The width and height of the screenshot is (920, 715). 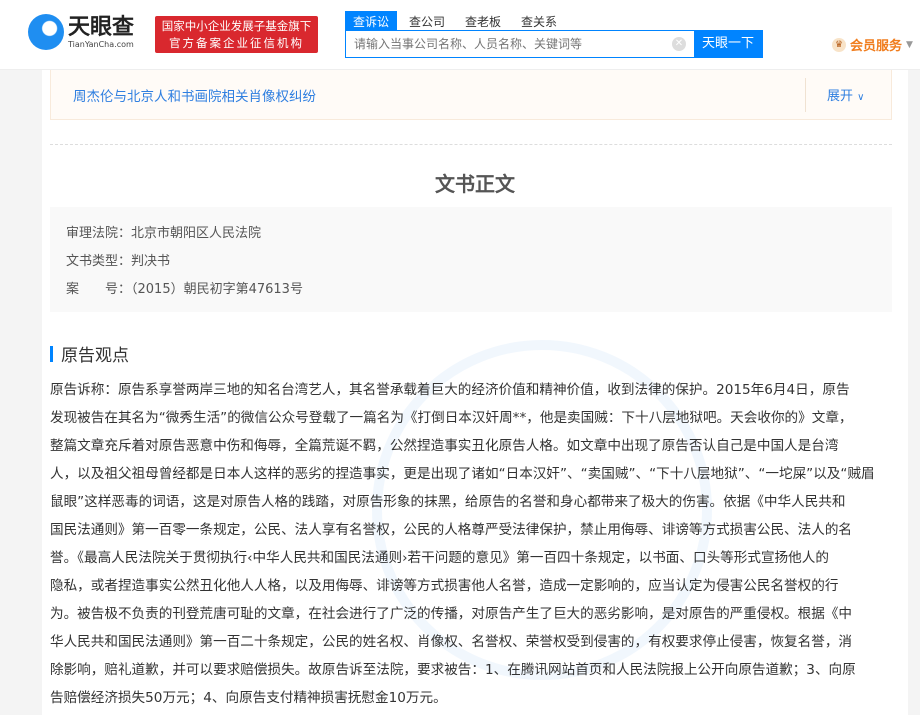 What do you see at coordinates (861, 97) in the screenshot?
I see `chevron-down-icon: ∨` at bounding box center [861, 97].